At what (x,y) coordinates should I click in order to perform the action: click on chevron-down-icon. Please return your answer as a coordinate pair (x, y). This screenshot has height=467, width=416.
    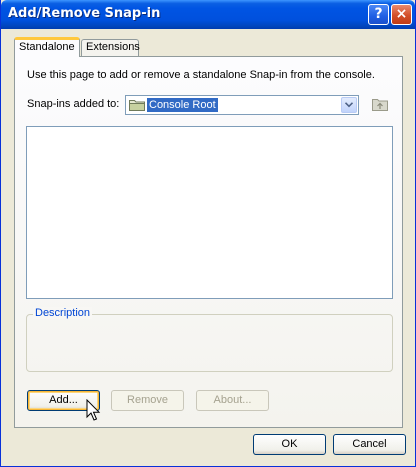
    Looking at the image, I should click on (349, 105).